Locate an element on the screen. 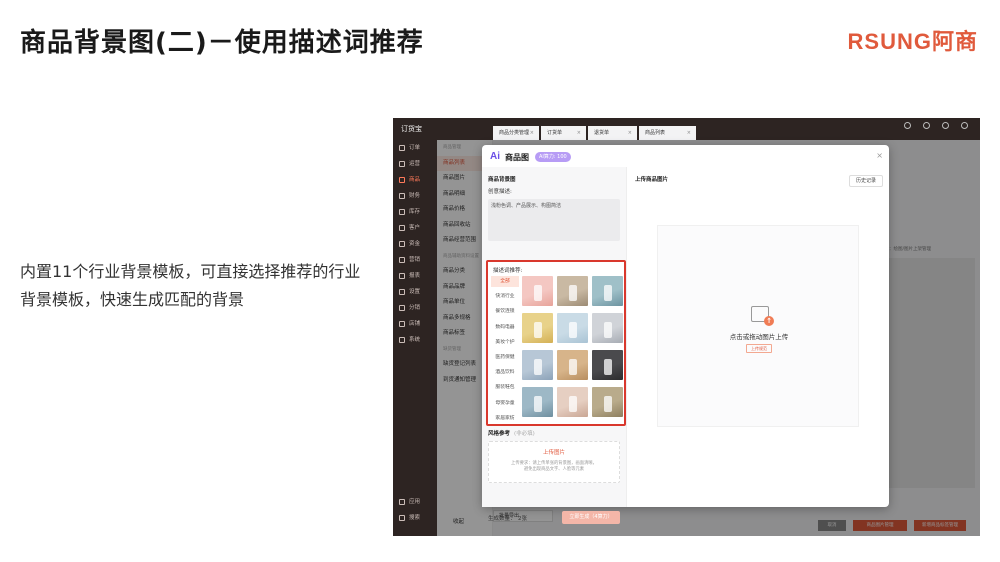  sidebar-item: 库存 is located at coordinates (415, 212).